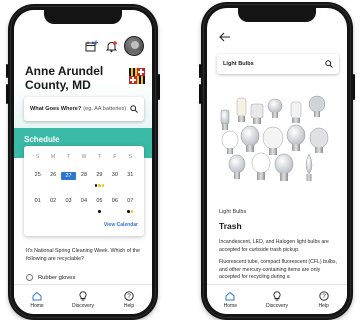 The height and width of the screenshot is (320, 360). Describe the element at coordinates (114, 201) in the screenshot. I see `calendar-day: 06` at that location.